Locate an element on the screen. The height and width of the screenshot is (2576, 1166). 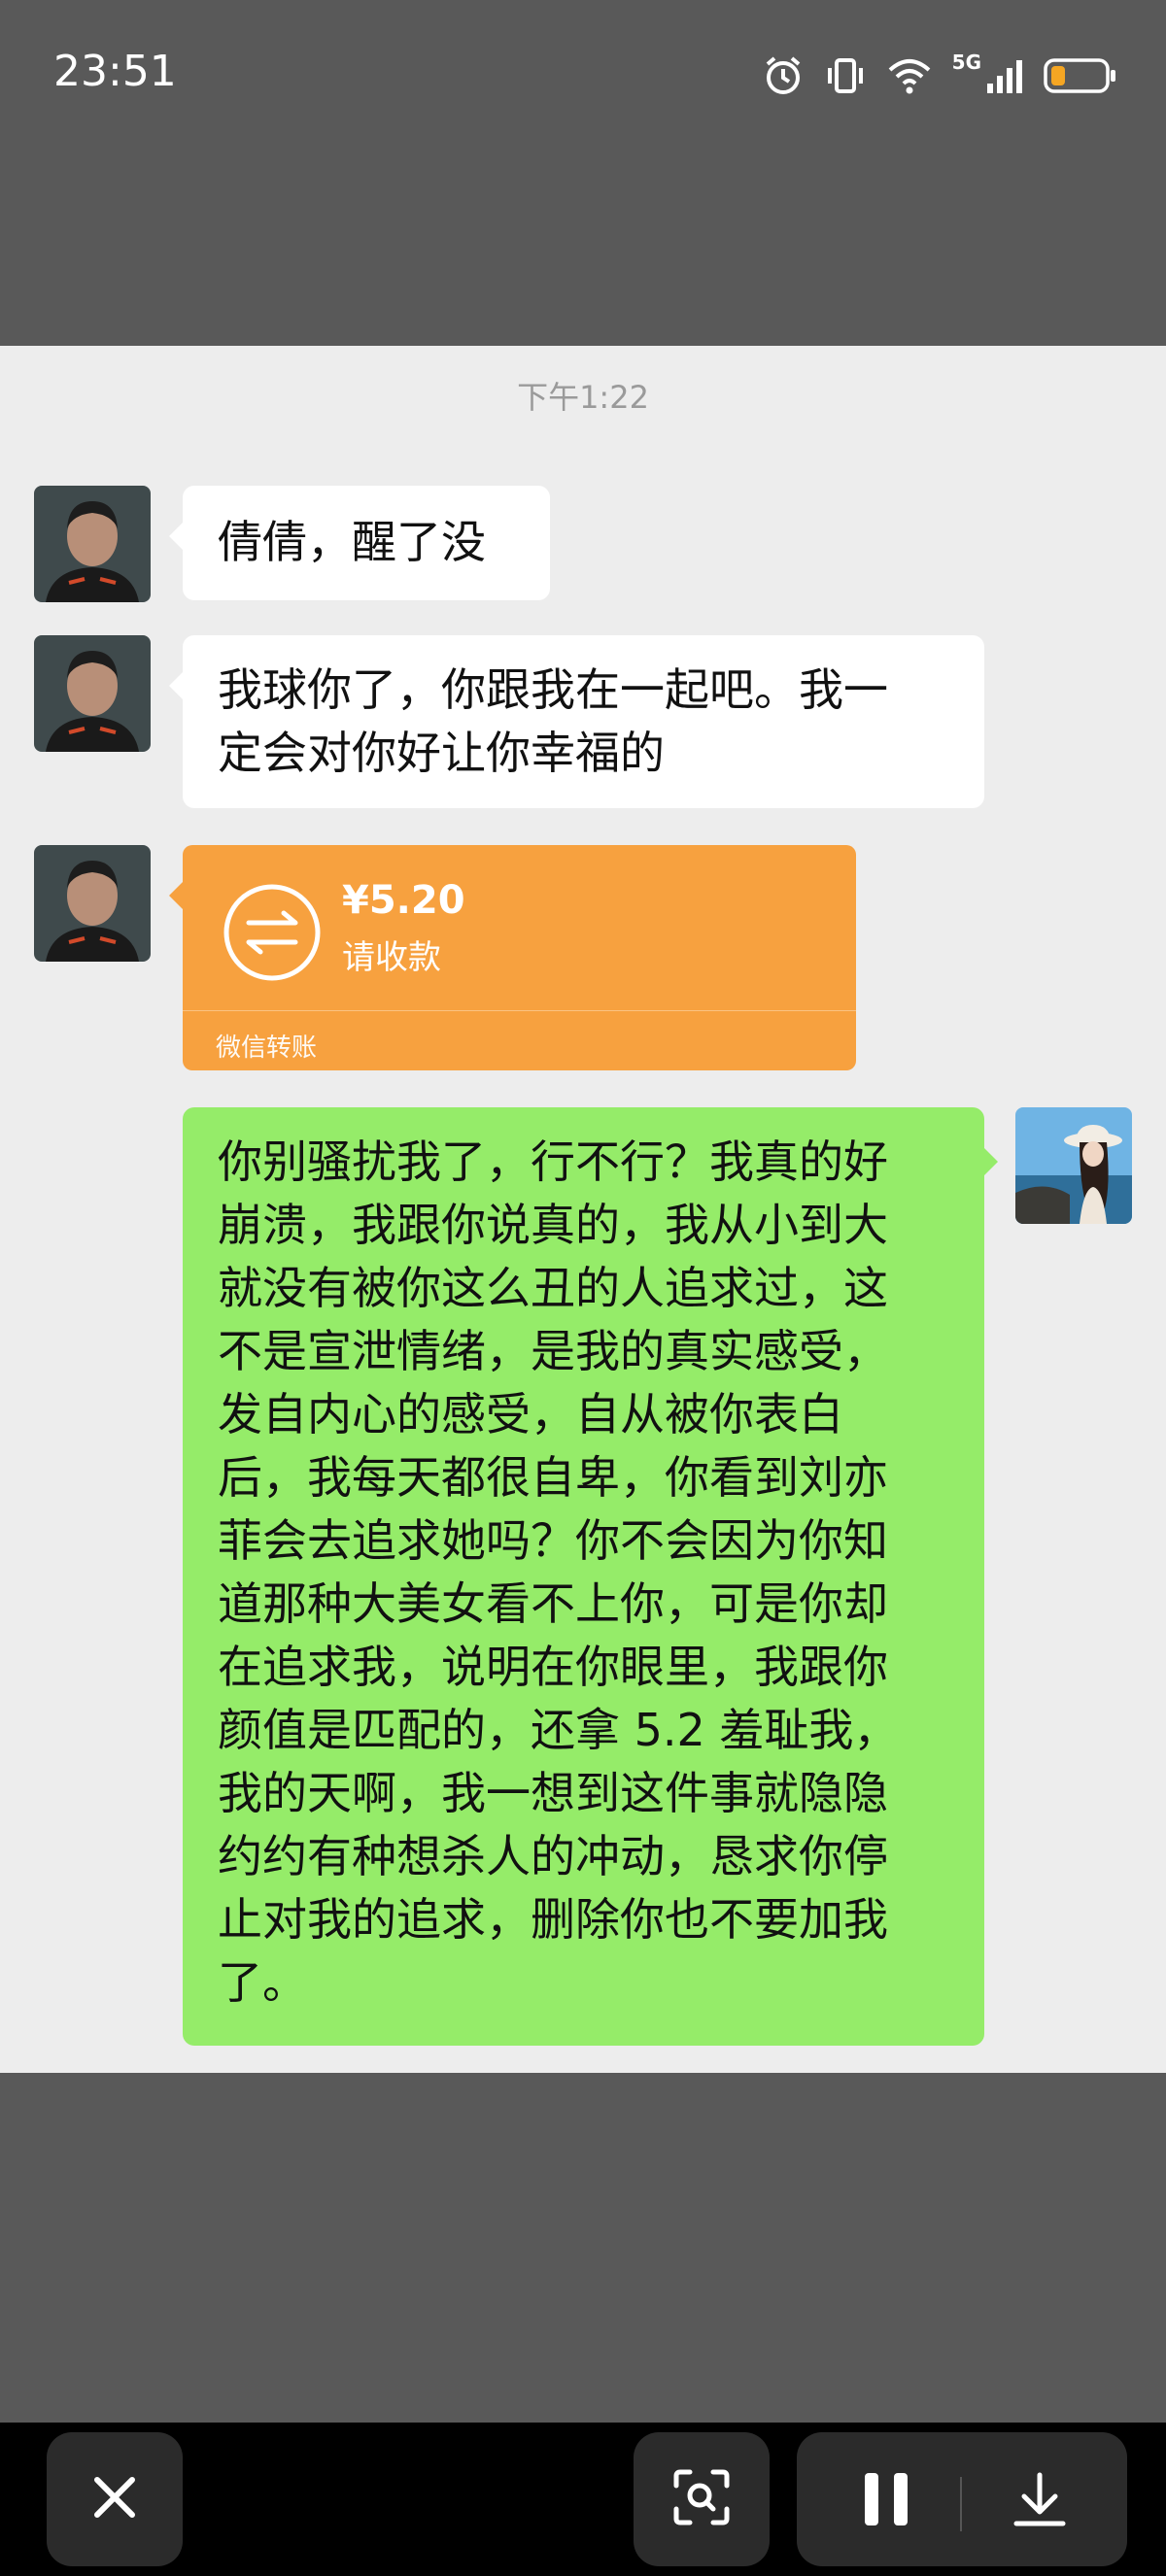
message-line: 就没有被你这么丑的人追求过，这 is located at coordinates (553, 1288).